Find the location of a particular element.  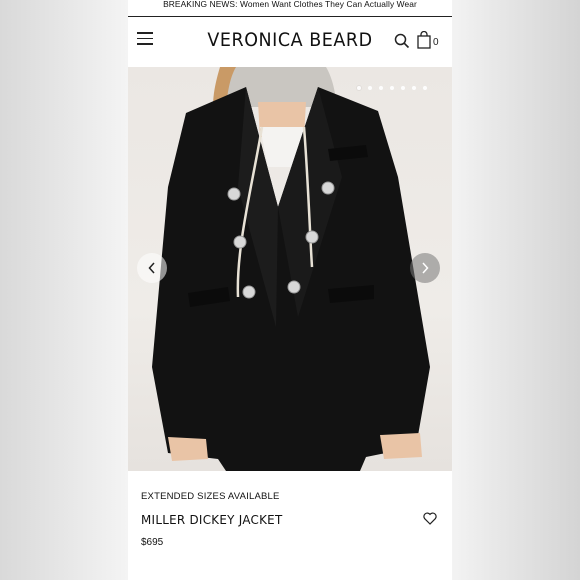

chevron-left-icon is located at coordinates (151, 268).